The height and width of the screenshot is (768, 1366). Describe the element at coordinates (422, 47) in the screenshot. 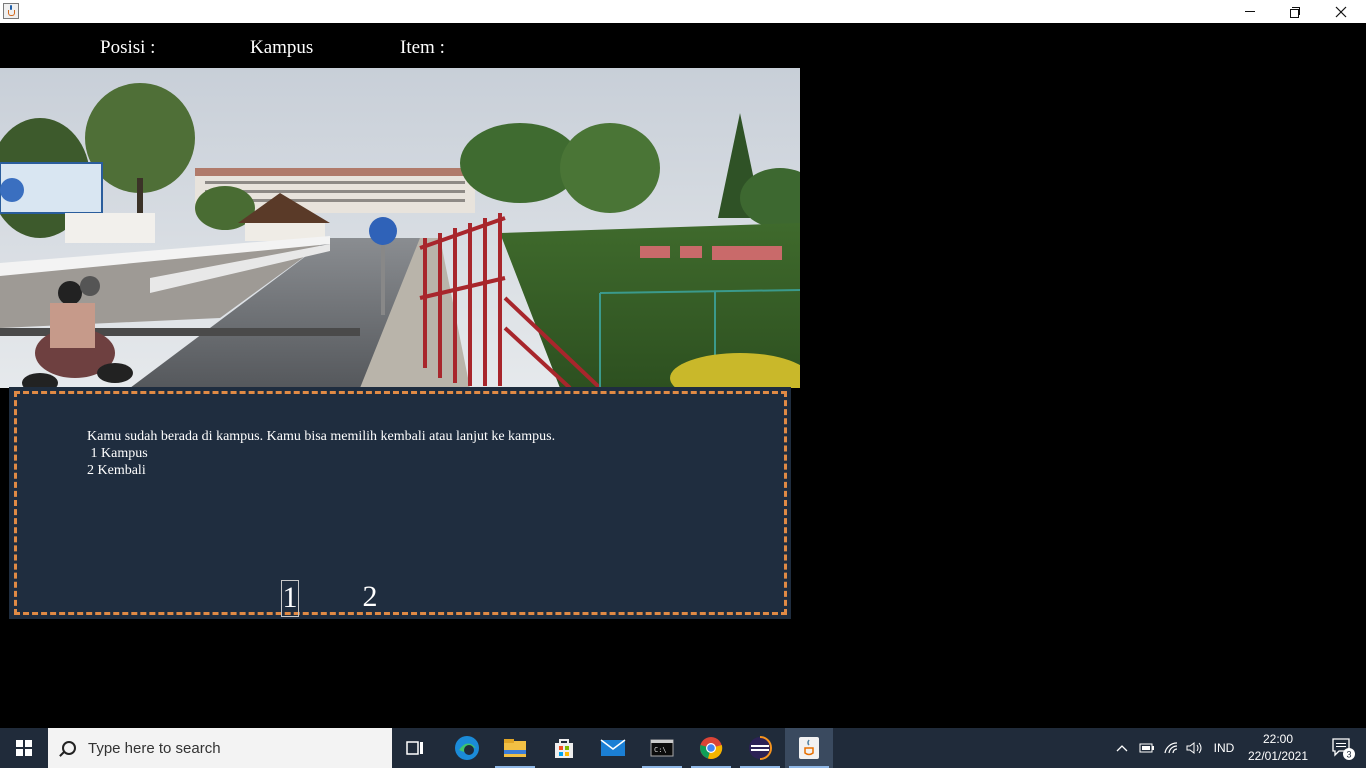

I see `item-label: Item :` at that location.